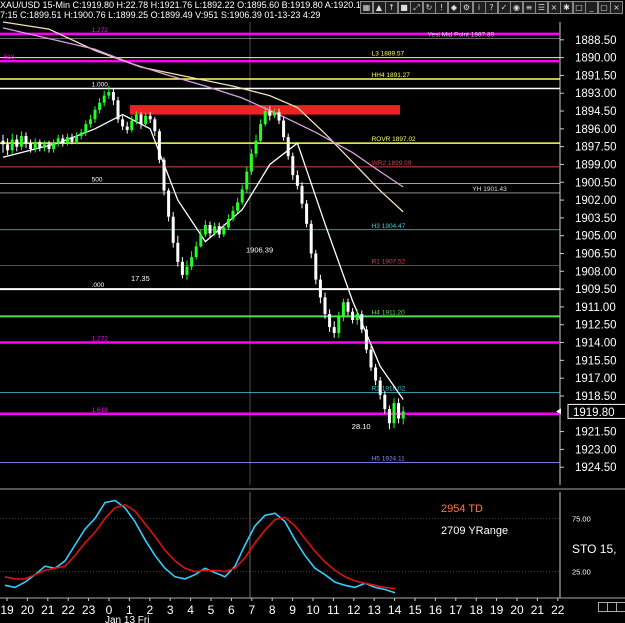 The image size is (625, 623). What do you see at coordinates (596, 468) in the screenshot?
I see `price-tick-label: 1924.50` at bounding box center [596, 468].